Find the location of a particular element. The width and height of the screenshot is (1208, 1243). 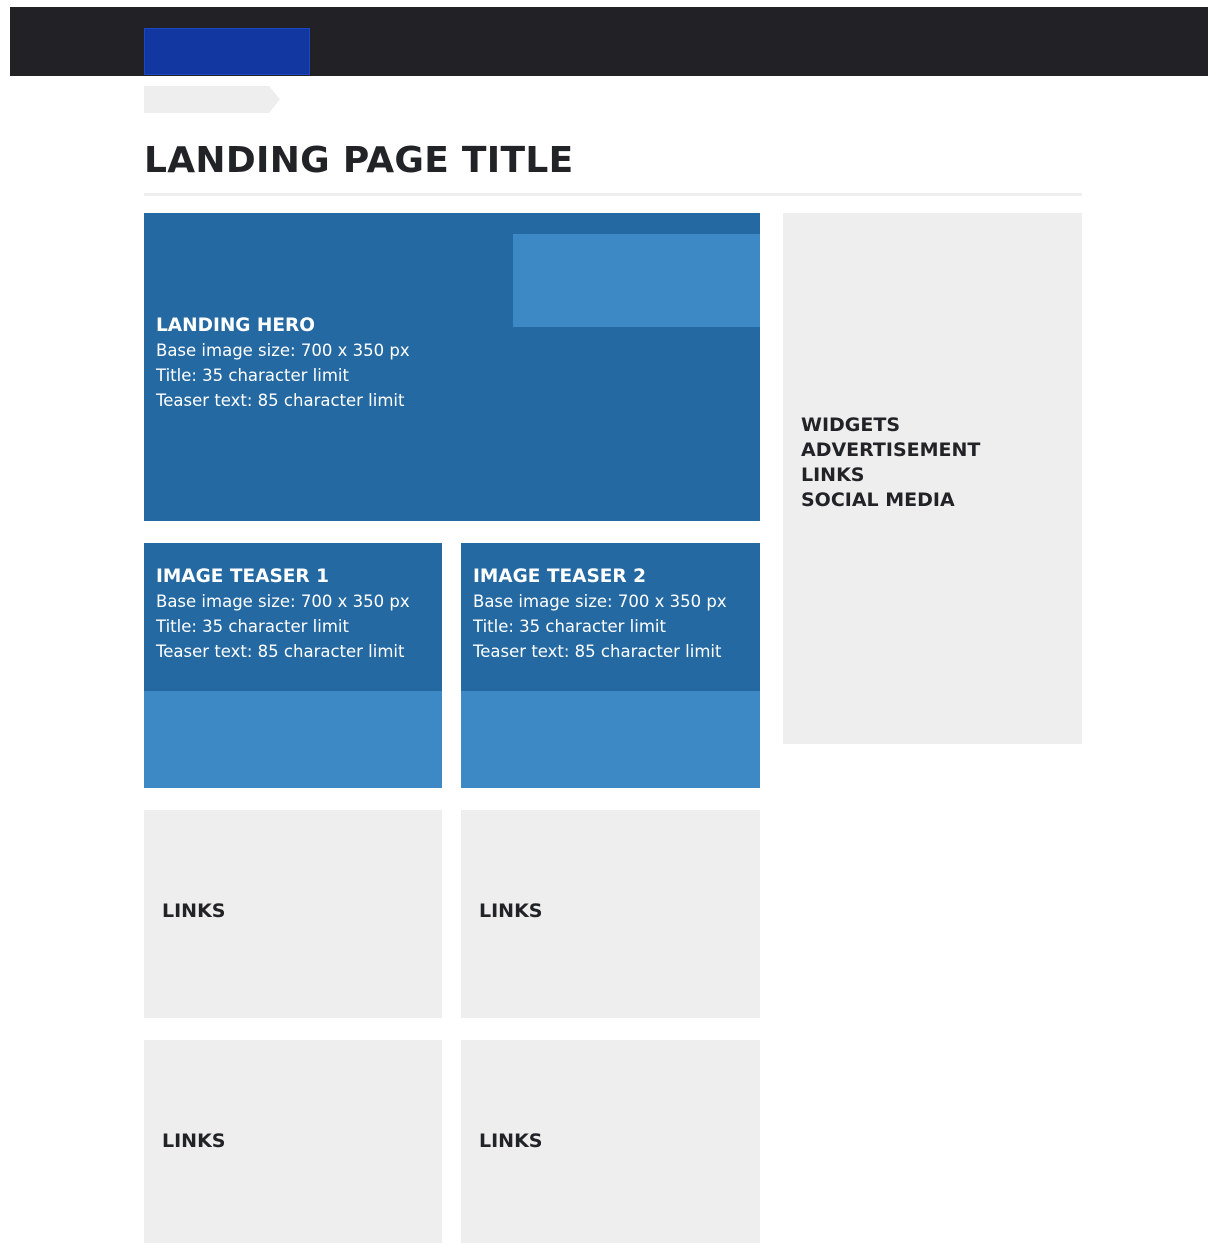

links-box-1-label: LINKS is located at coordinates (194, 911).